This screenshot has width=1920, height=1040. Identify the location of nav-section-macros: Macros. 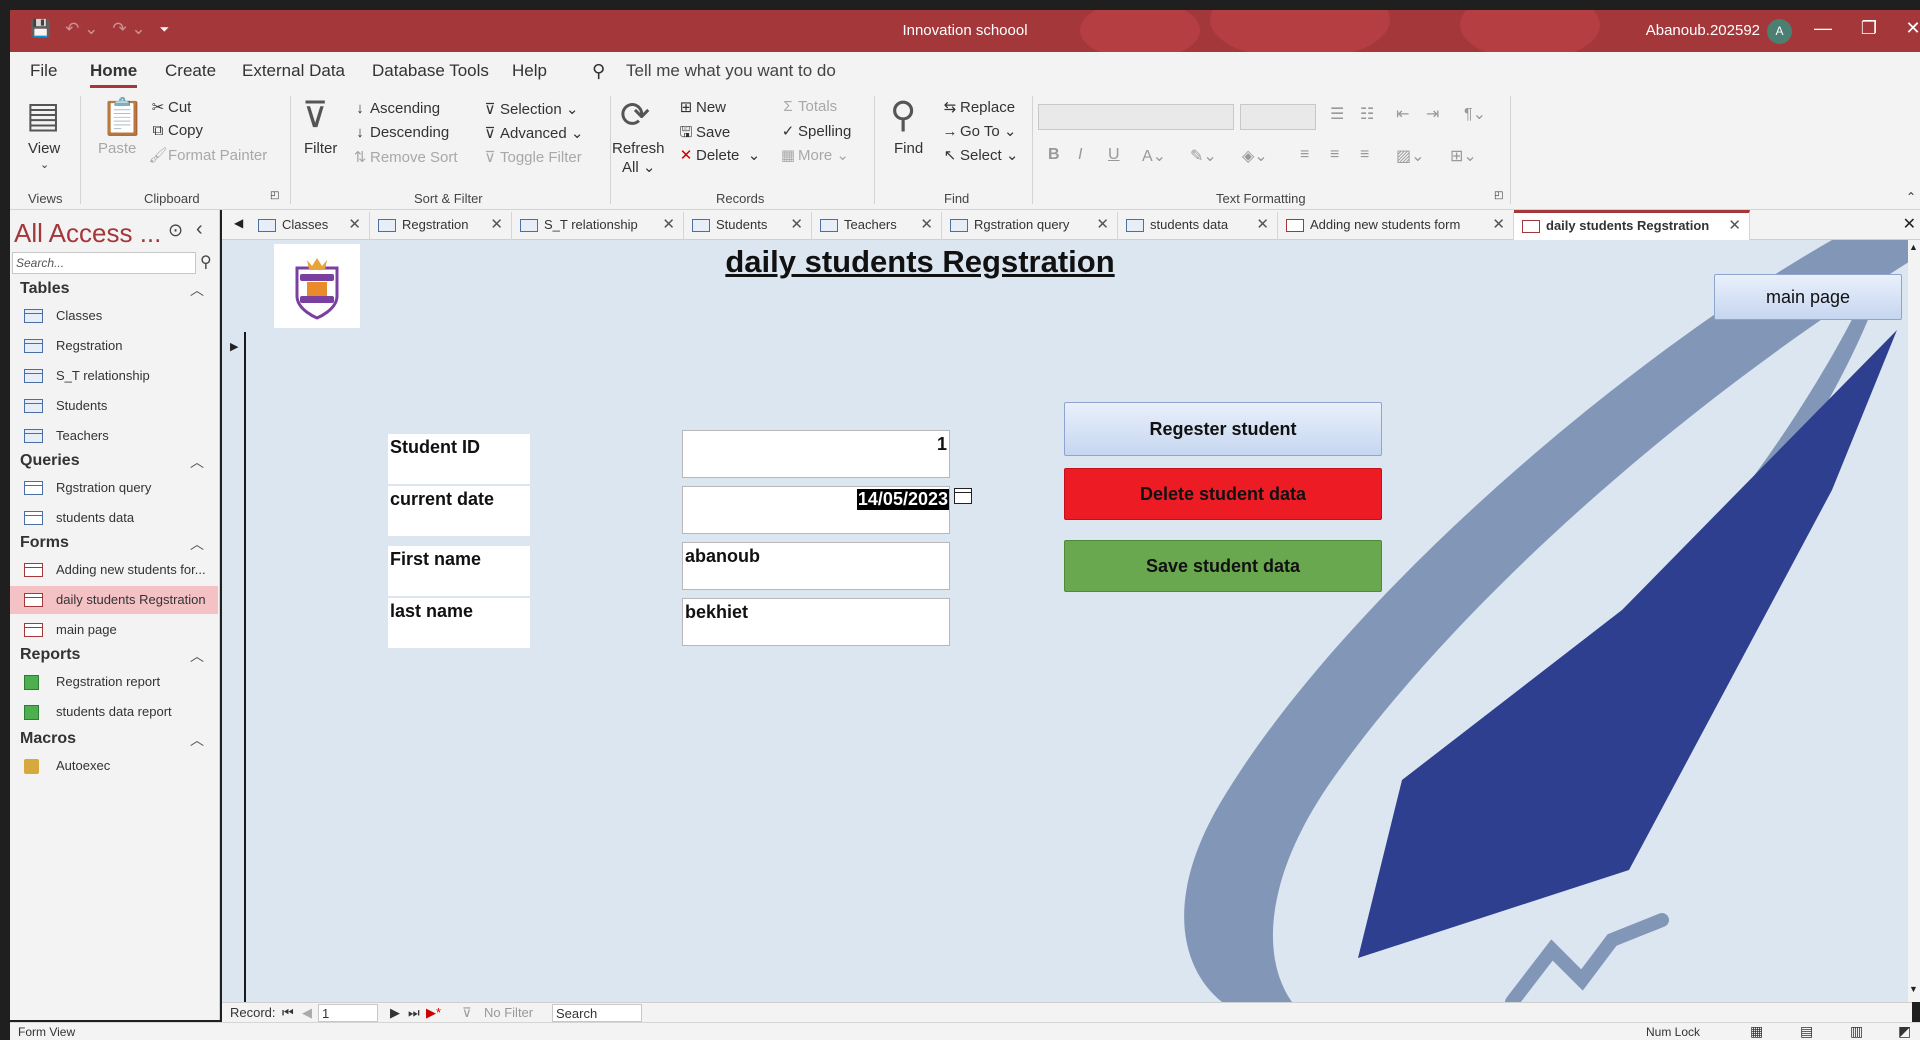
(48, 739).